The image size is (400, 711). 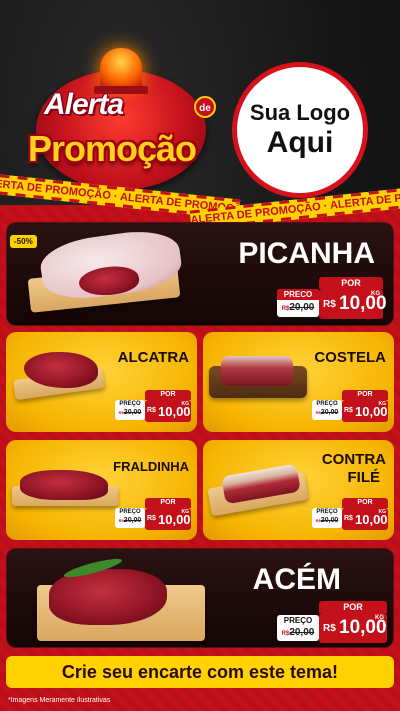 What do you see at coordinates (350, 357) in the screenshot?
I see `product-name: COSTELA` at bounding box center [350, 357].